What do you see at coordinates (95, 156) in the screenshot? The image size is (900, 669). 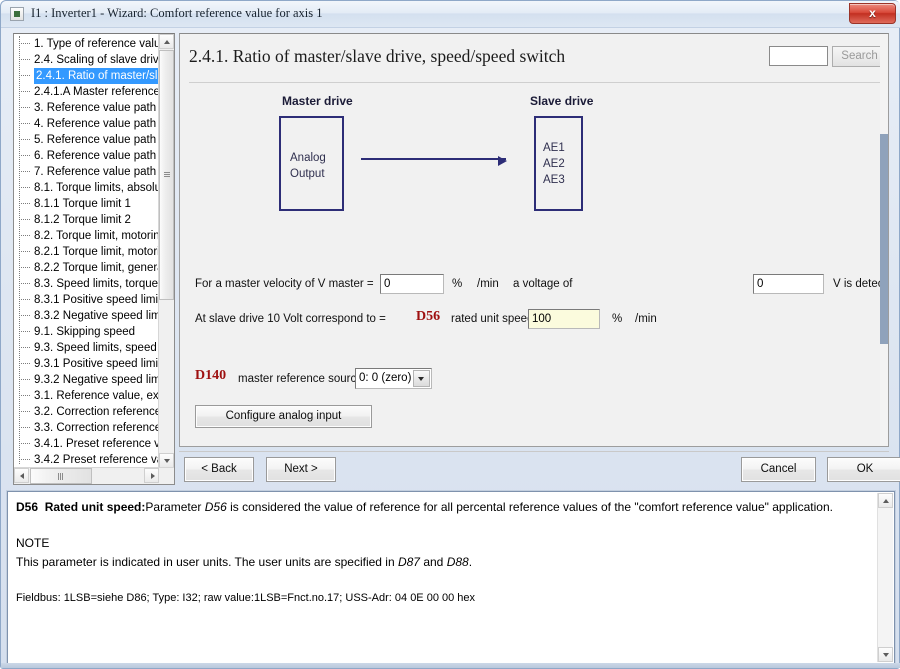 I see `tree-item-label: 6. Reference value path` at bounding box center [95, 156].